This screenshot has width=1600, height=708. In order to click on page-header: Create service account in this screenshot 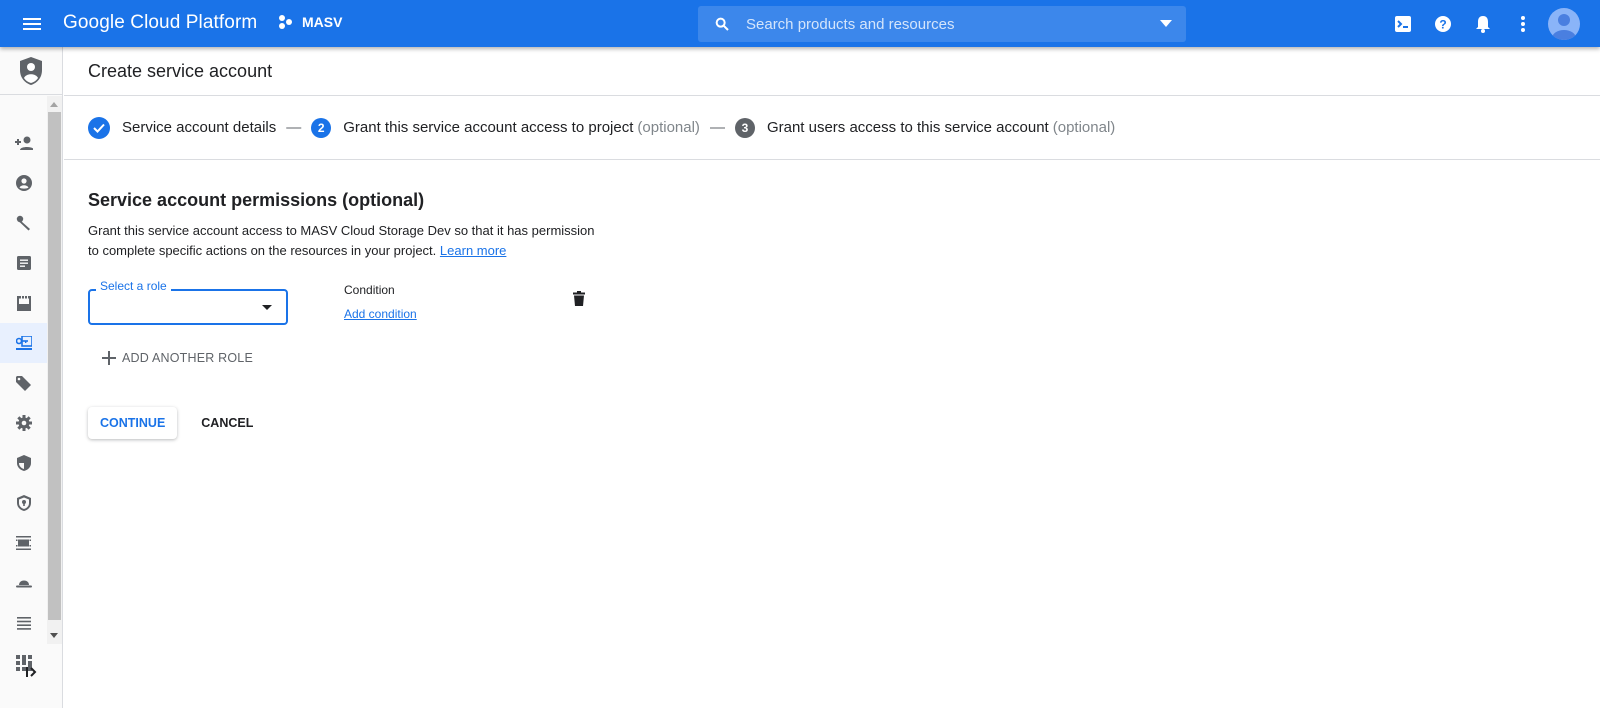, I will do `click(832, 71)`.